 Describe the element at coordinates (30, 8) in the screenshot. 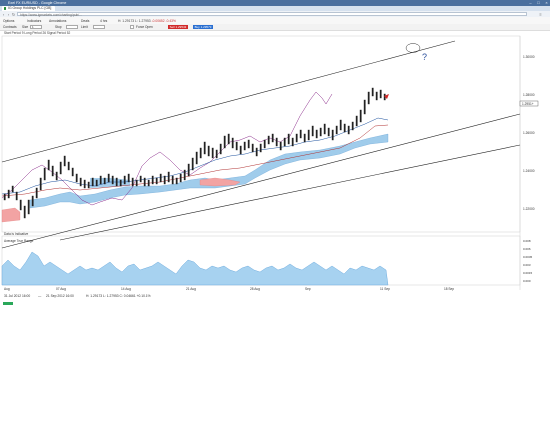

I see `tab-label: IG Group Holdings PLC [GB]` at that location.